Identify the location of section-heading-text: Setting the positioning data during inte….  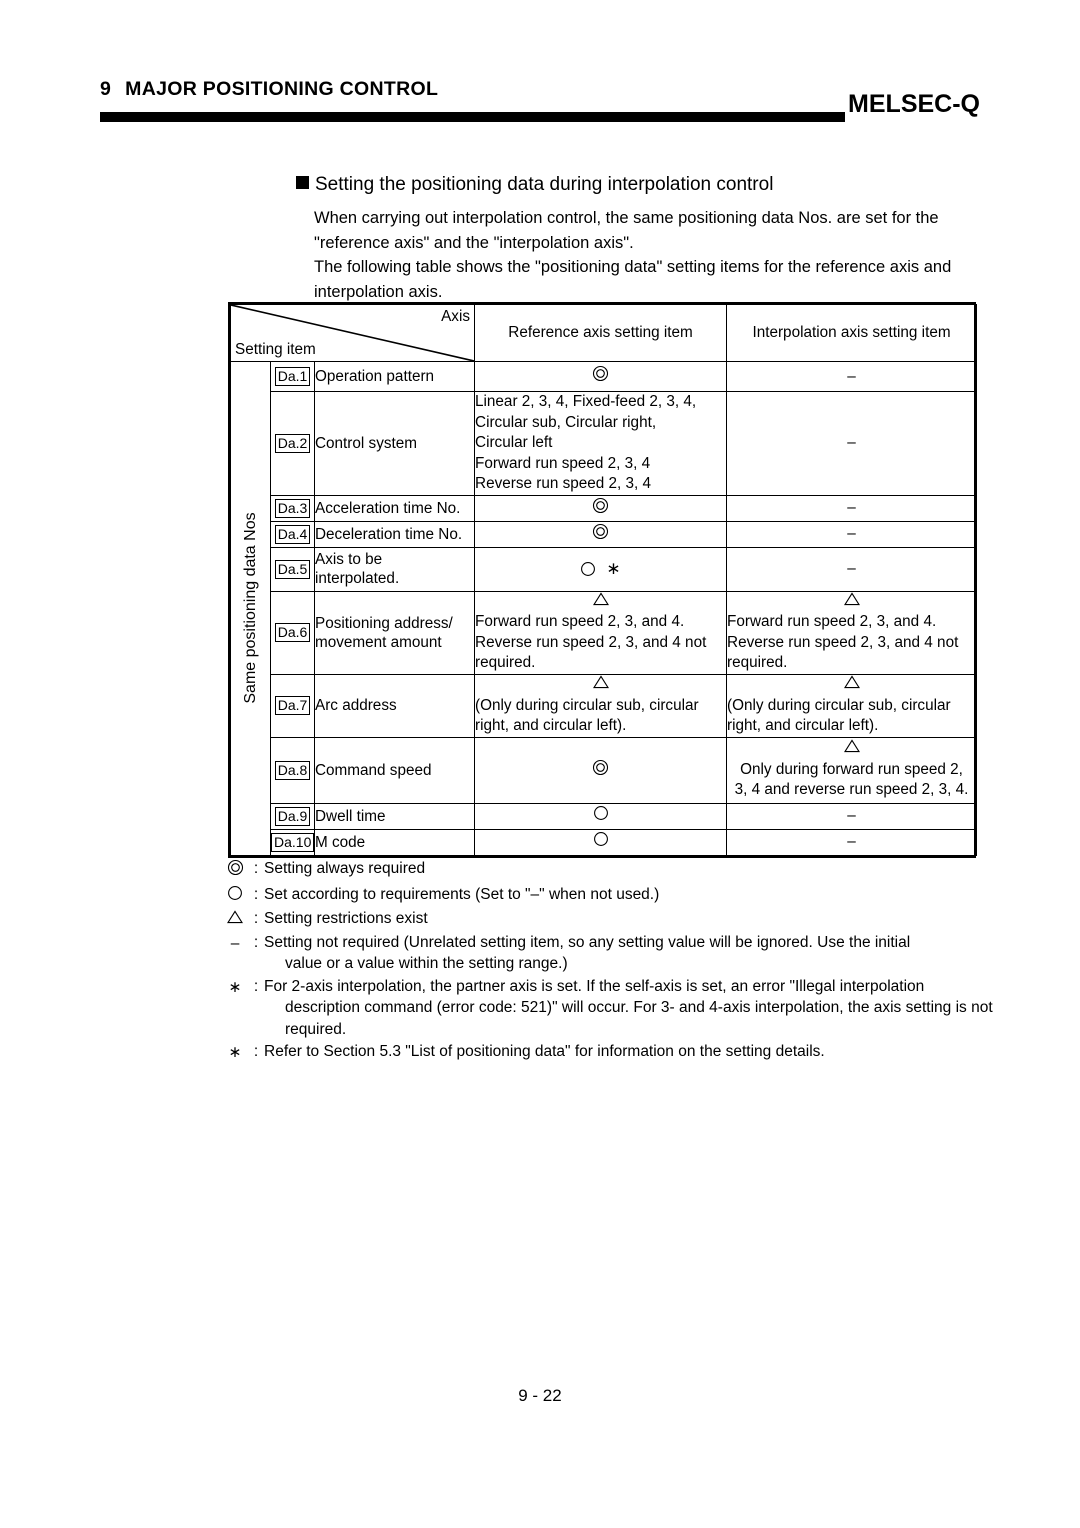
(544, 184).